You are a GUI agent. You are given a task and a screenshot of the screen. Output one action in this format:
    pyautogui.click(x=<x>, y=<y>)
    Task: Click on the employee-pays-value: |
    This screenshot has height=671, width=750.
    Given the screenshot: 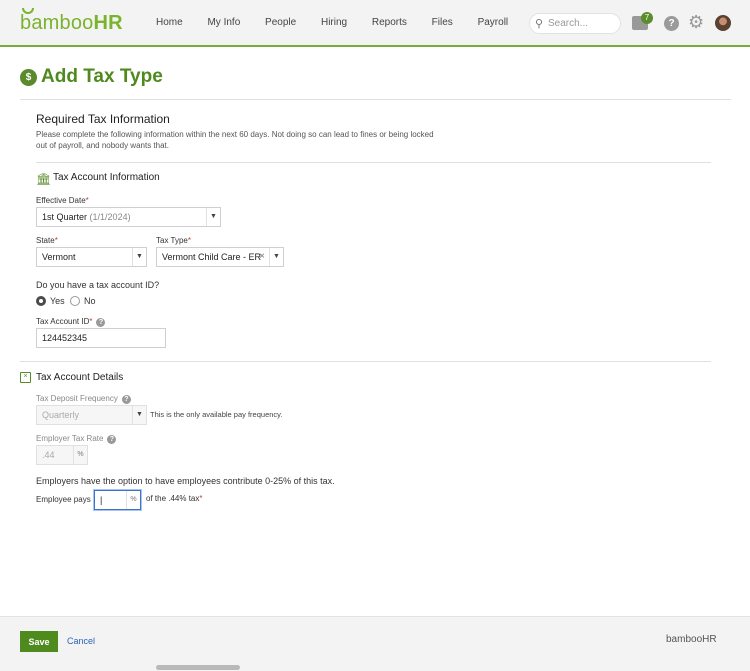 What is the action you would take?
    pyautogui.click(x=101, y=500)
    